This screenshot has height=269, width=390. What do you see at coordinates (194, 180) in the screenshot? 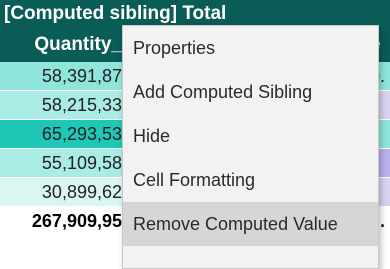
I see `menu-item-label: Cell Formatting` at bounding box center [194, 180].